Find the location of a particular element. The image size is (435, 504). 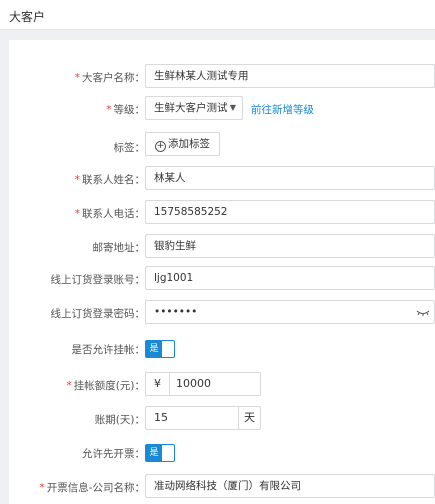

row-contact-name: * 联系人姓名： 林某人 is located at coordinates (222, 179).